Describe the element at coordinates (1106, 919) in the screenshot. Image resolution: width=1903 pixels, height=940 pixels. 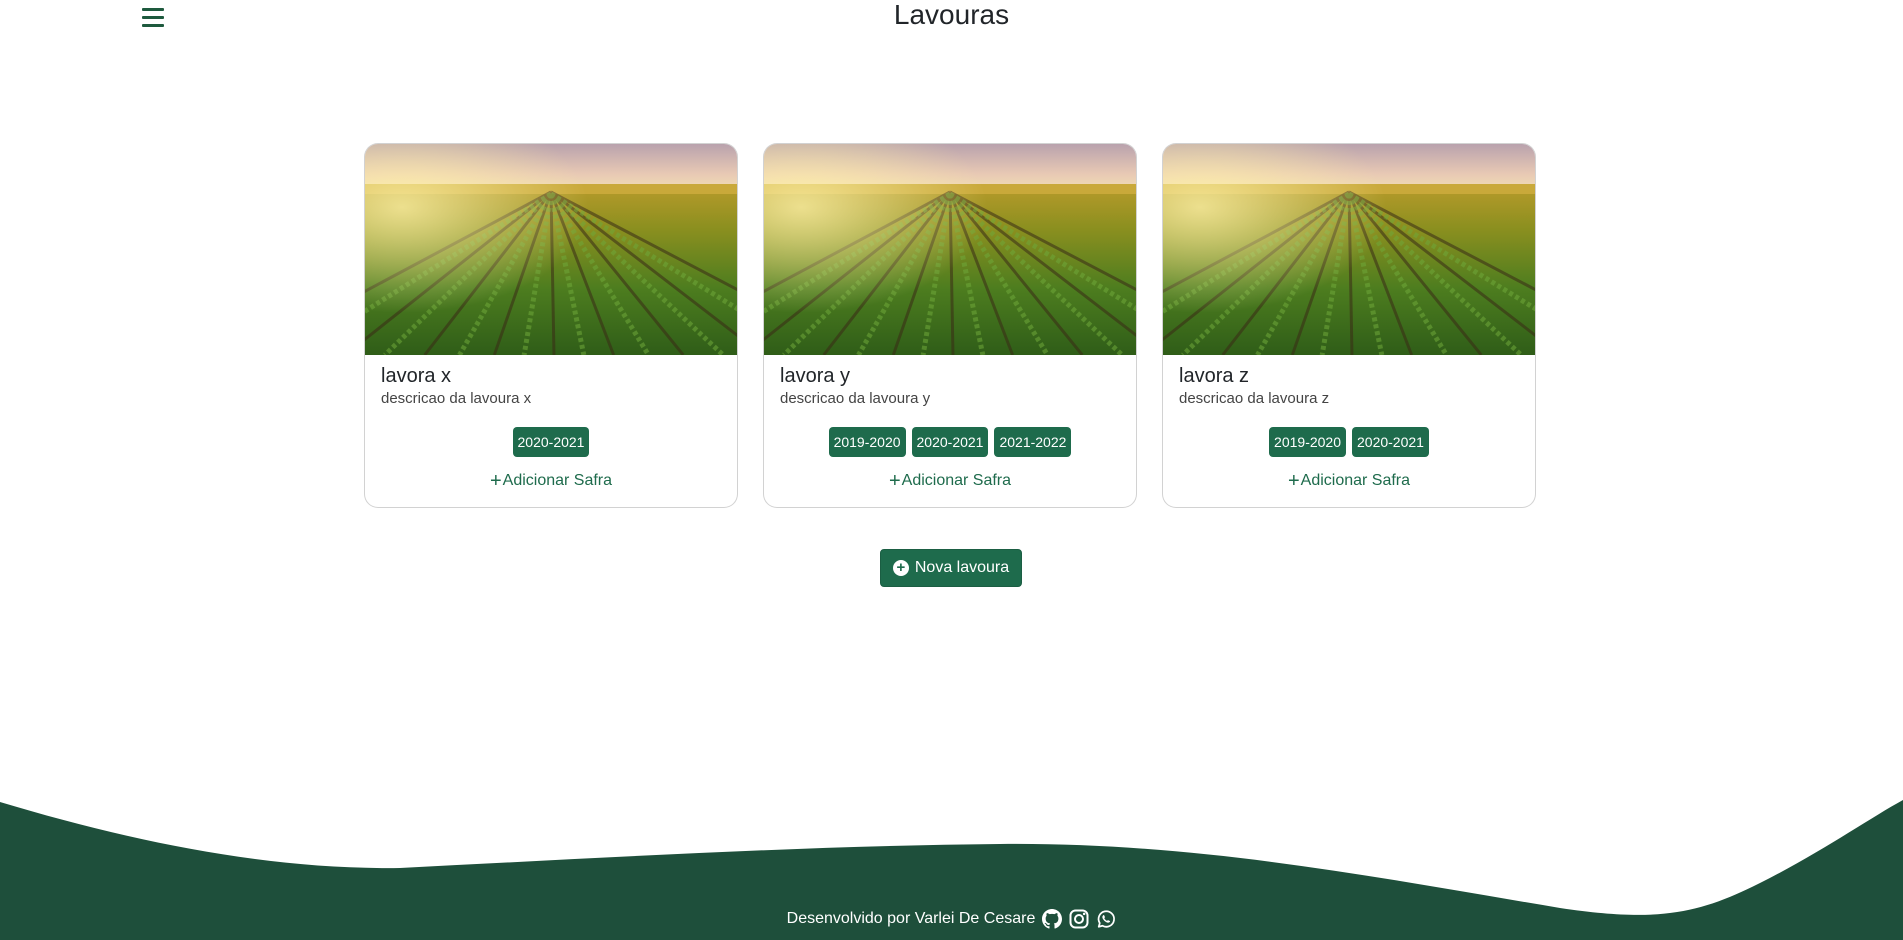
I see `whatsapp-icon` at that location.